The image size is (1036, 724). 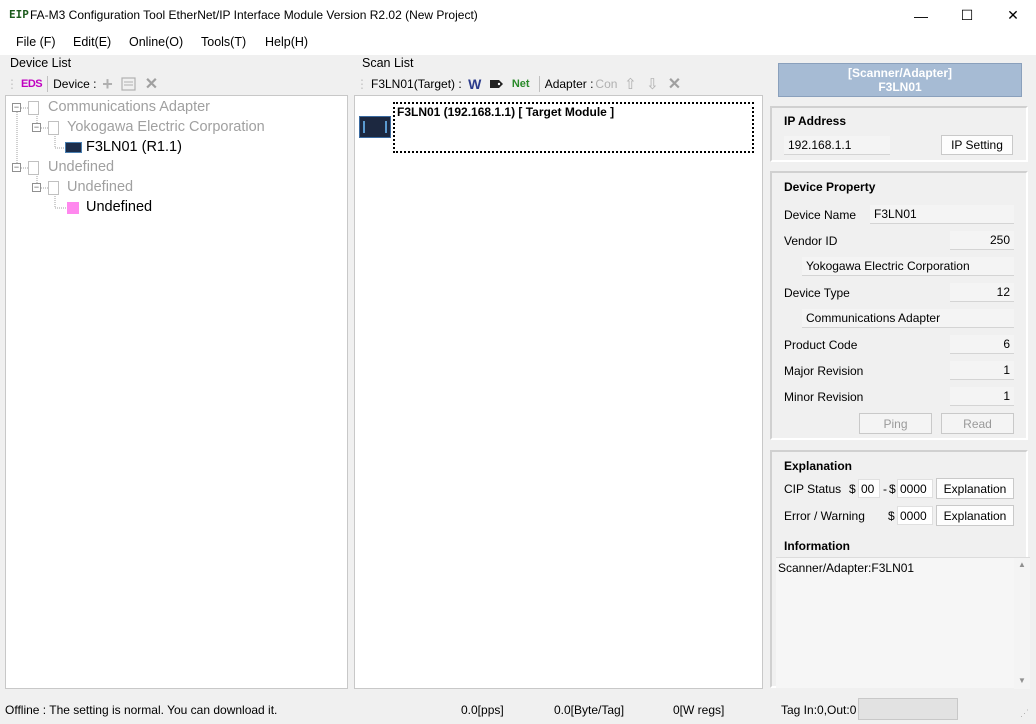 What do you see at coordinates (107, 84) in the screenshot?
I see `add-device-icon: +` at bounding box center [107, 84].